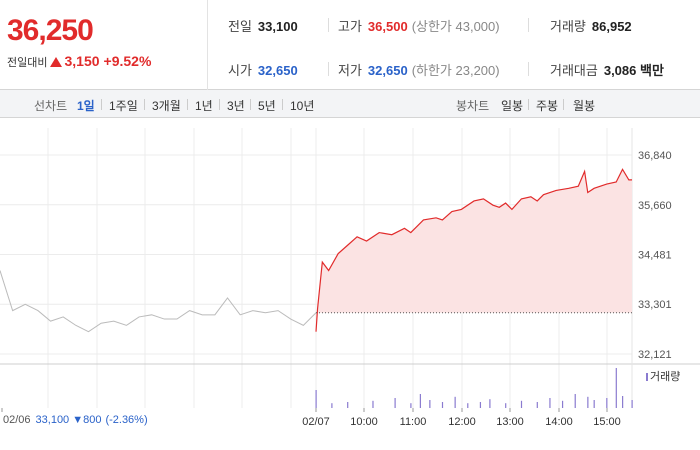  I want to click on volume-legend-swatch, so click(647, 377).